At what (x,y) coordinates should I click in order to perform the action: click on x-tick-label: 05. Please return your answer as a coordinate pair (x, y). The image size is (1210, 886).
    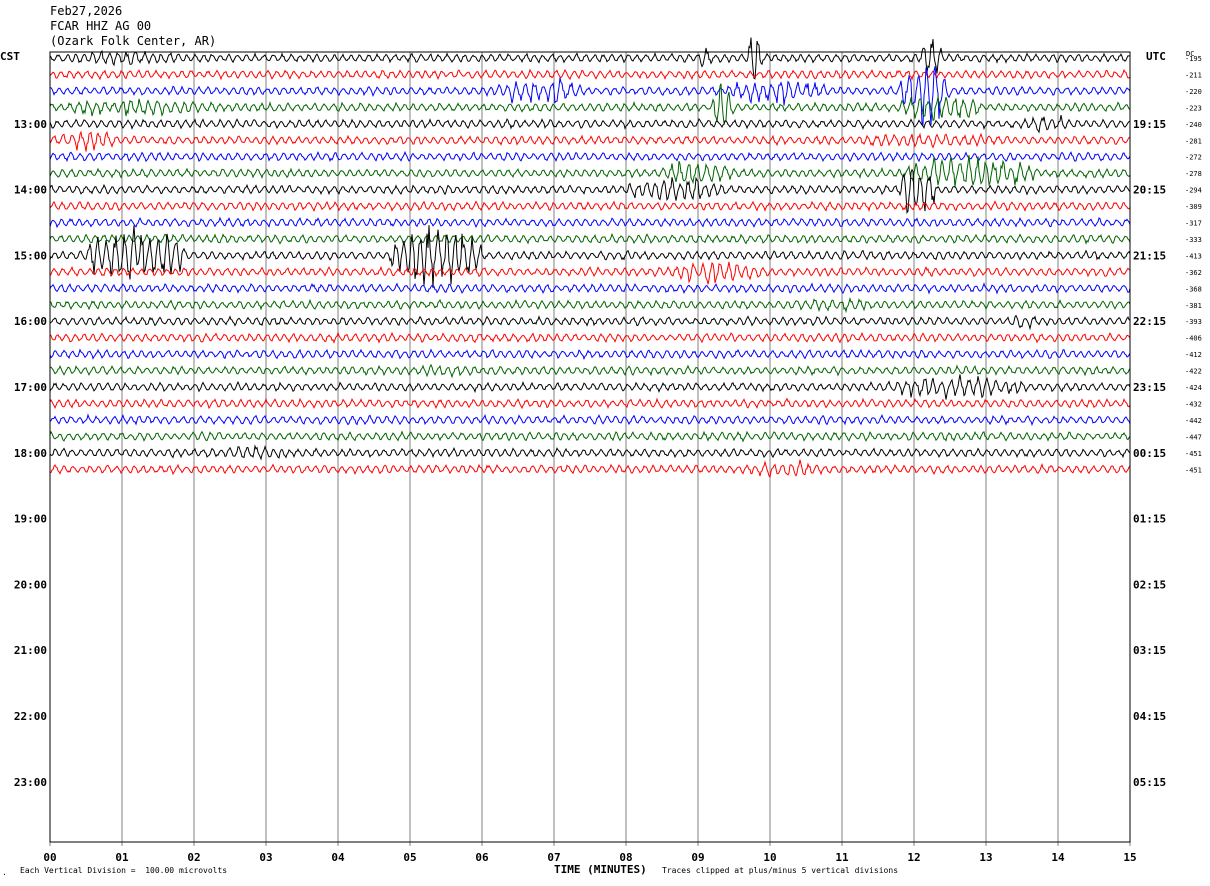
    Looking at the image, I should click on (409, 857).